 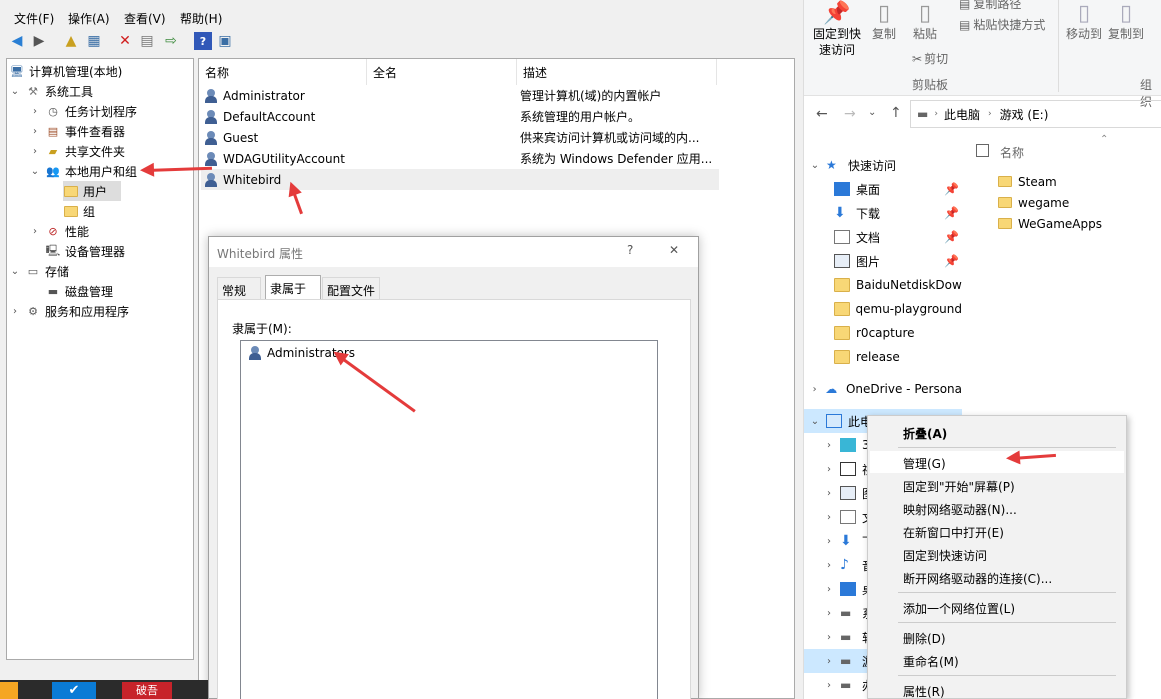 What do you see at coordinates (147, 690) in the screenshot?
I see `taskbar-app-label: 破吾` at bounding box center [147, 690].